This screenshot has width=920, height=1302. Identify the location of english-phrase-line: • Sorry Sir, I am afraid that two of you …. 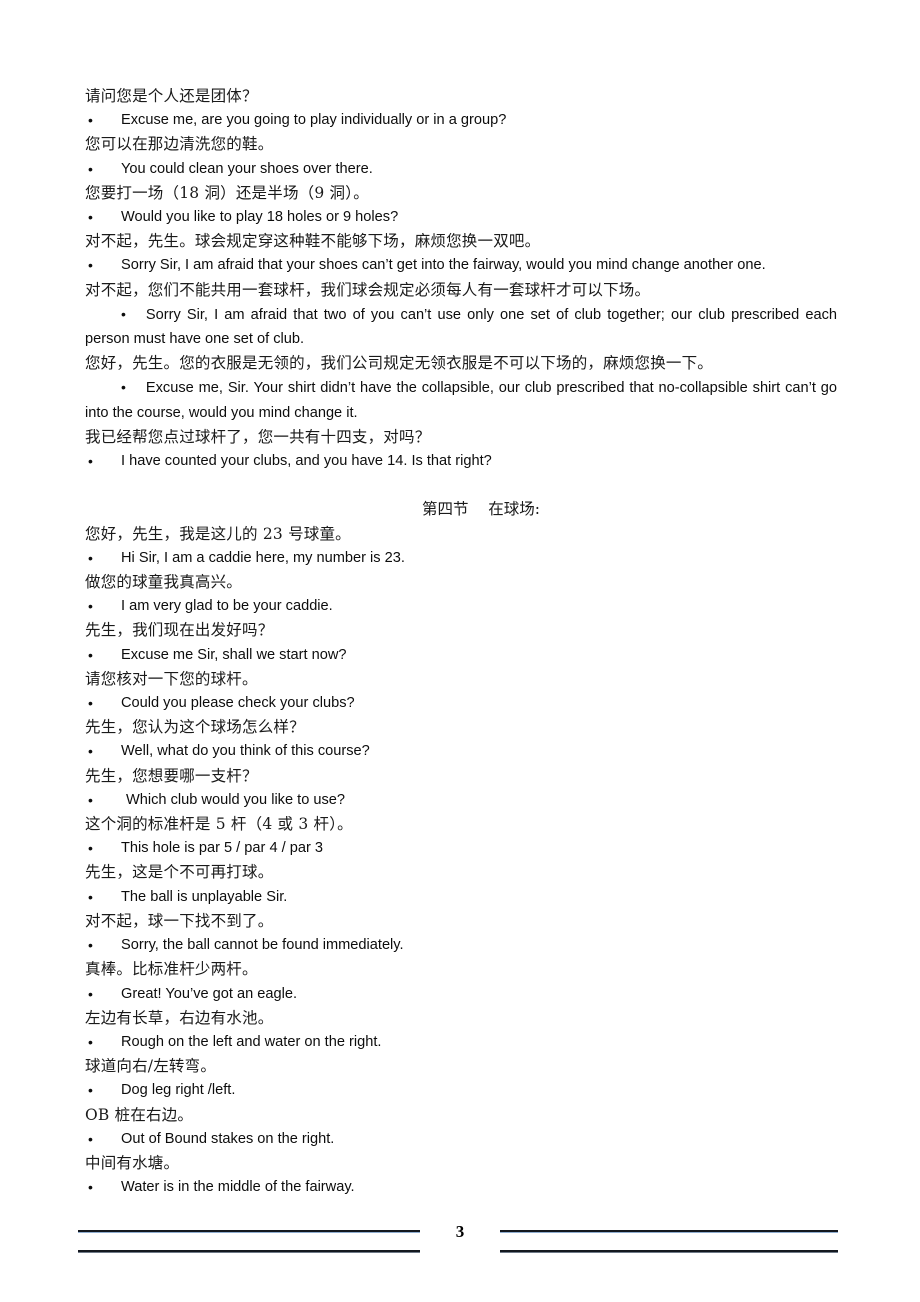
(461, 326).